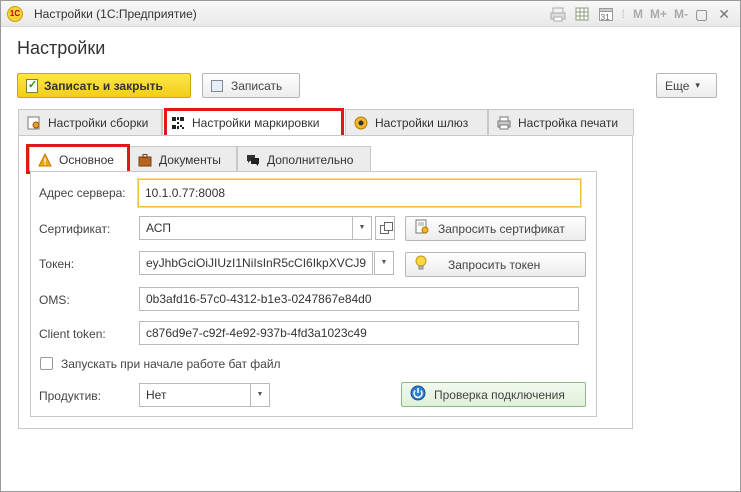 The height and width of the screenshot is (492, 741). I want to click on qr-code-icon, so click(178, 123).